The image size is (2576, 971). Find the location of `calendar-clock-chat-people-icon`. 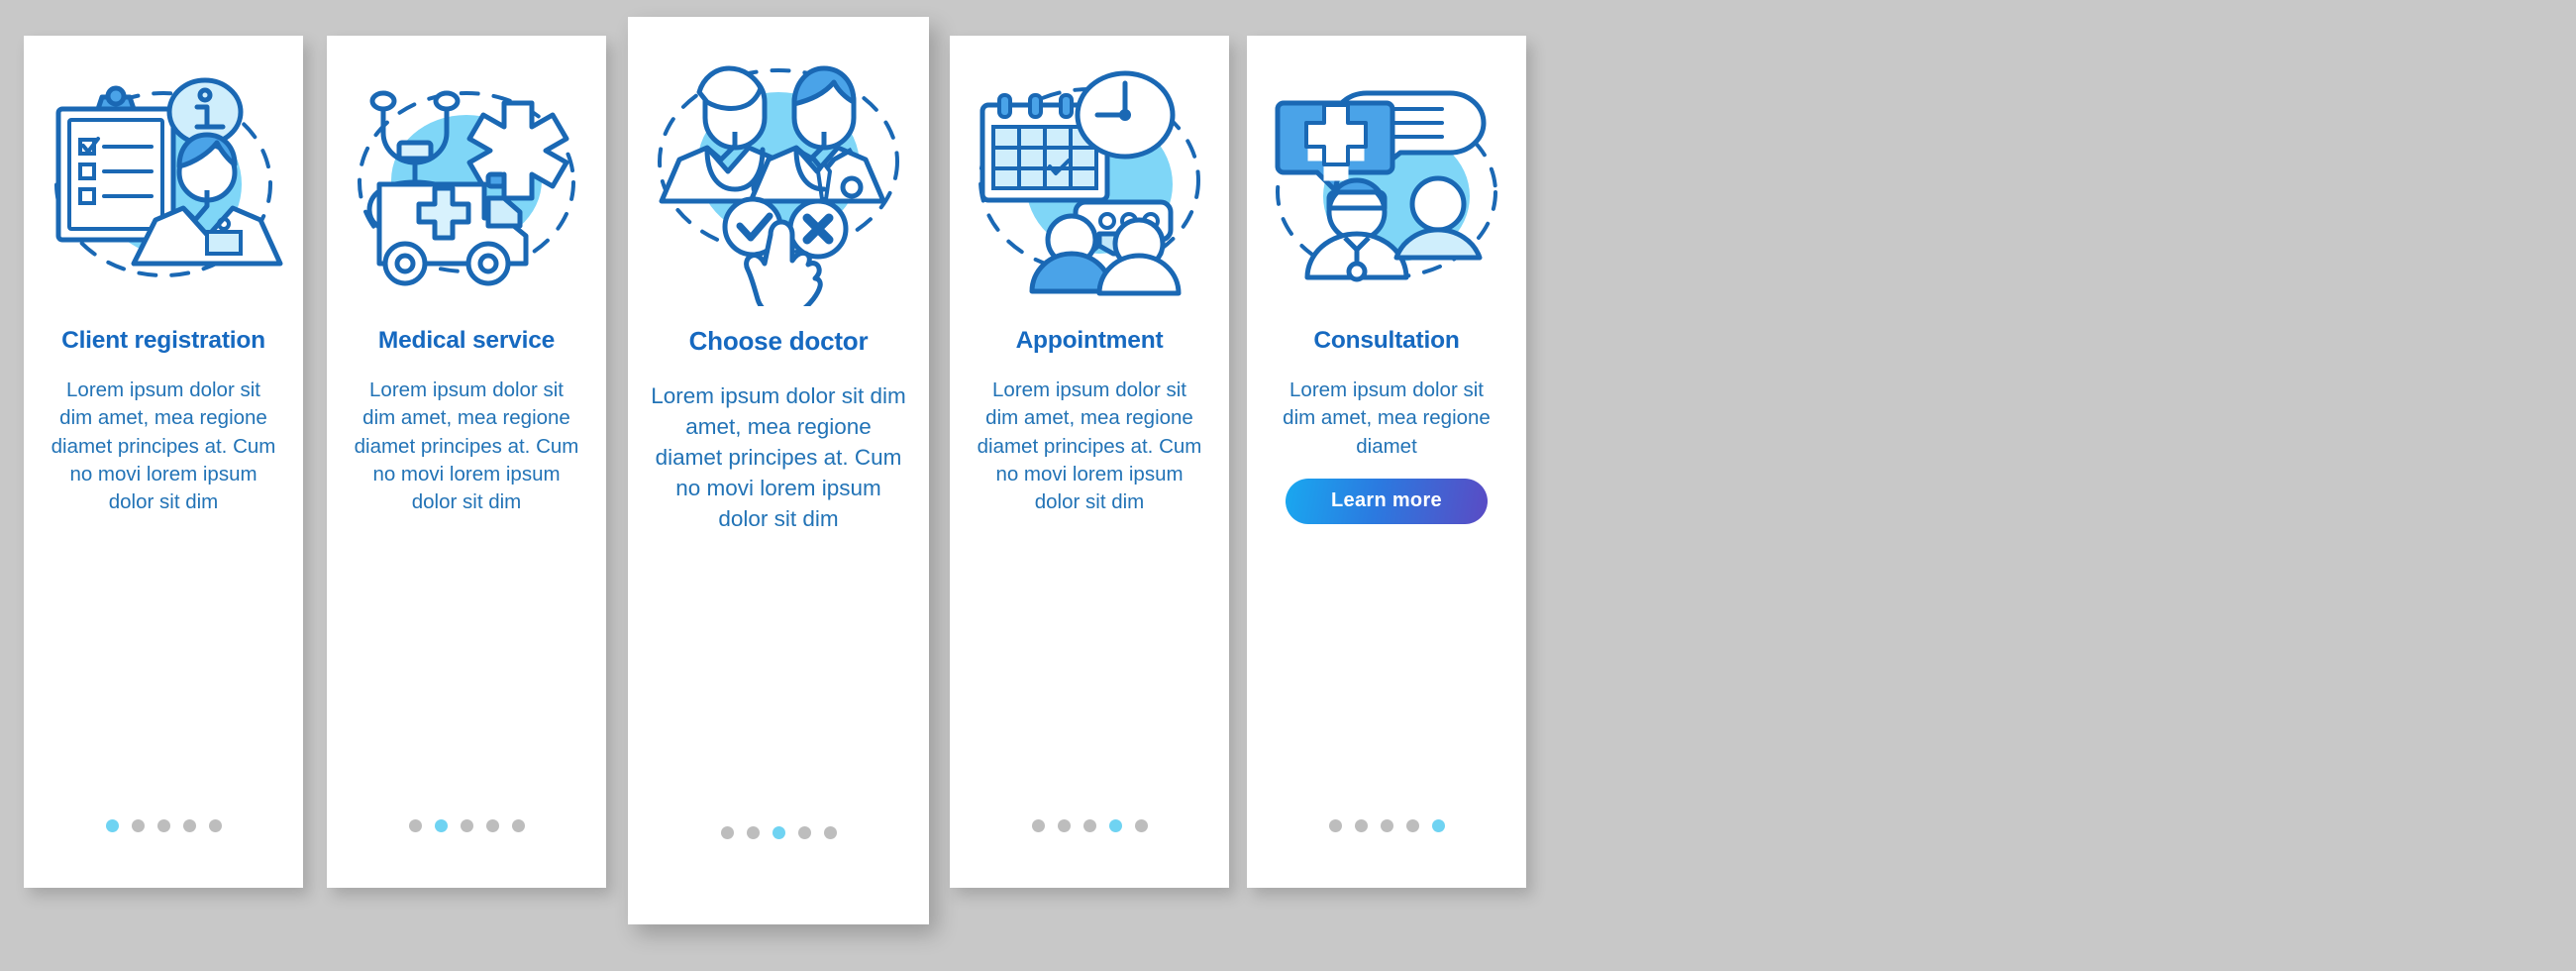

calendar-clock-chat-people-icon is located at coordinates (1089, 183).